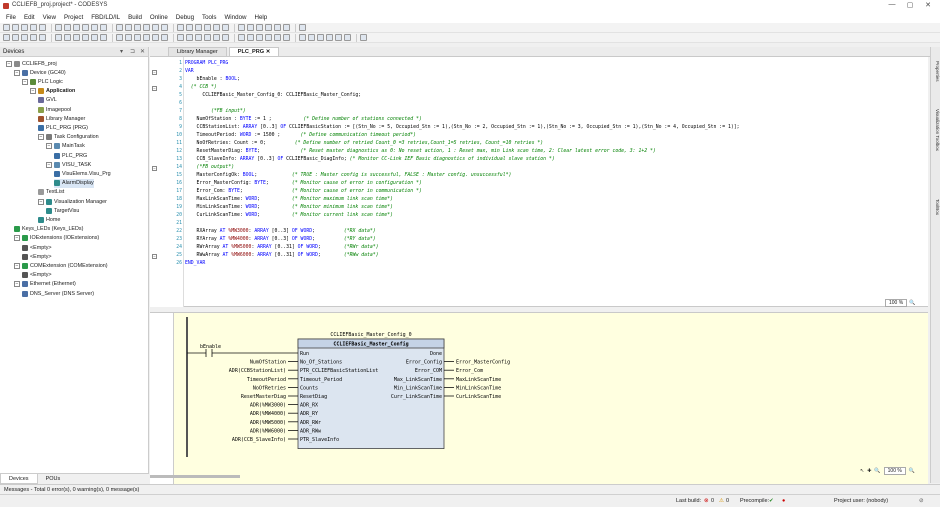  What do you see at coordinates (40, 72) in the screenshot?
I see `tree-node: − Device (GC40)` at bounding box center [40, 72].